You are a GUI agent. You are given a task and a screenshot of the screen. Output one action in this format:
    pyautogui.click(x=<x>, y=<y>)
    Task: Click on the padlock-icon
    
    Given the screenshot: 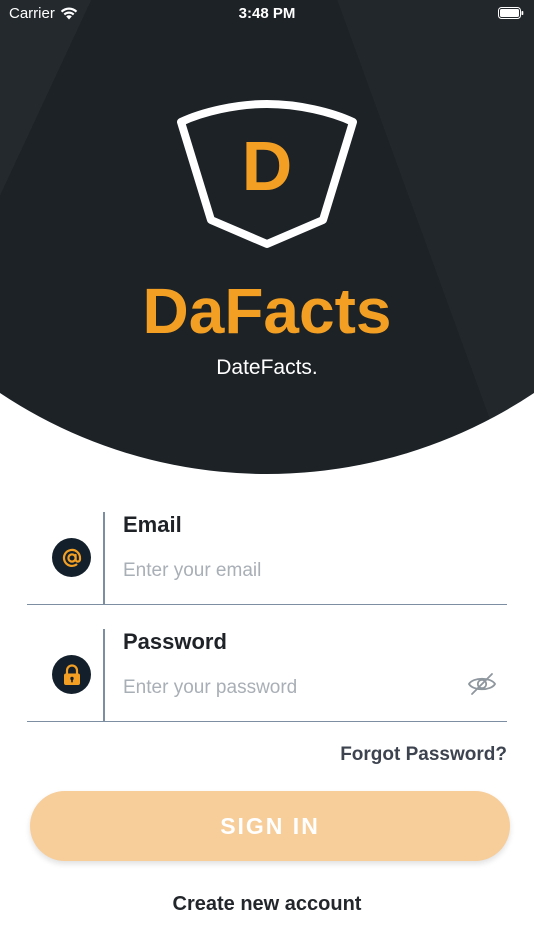 What is the action you would take?
    pyautogui.click(x=71, y=674)
    